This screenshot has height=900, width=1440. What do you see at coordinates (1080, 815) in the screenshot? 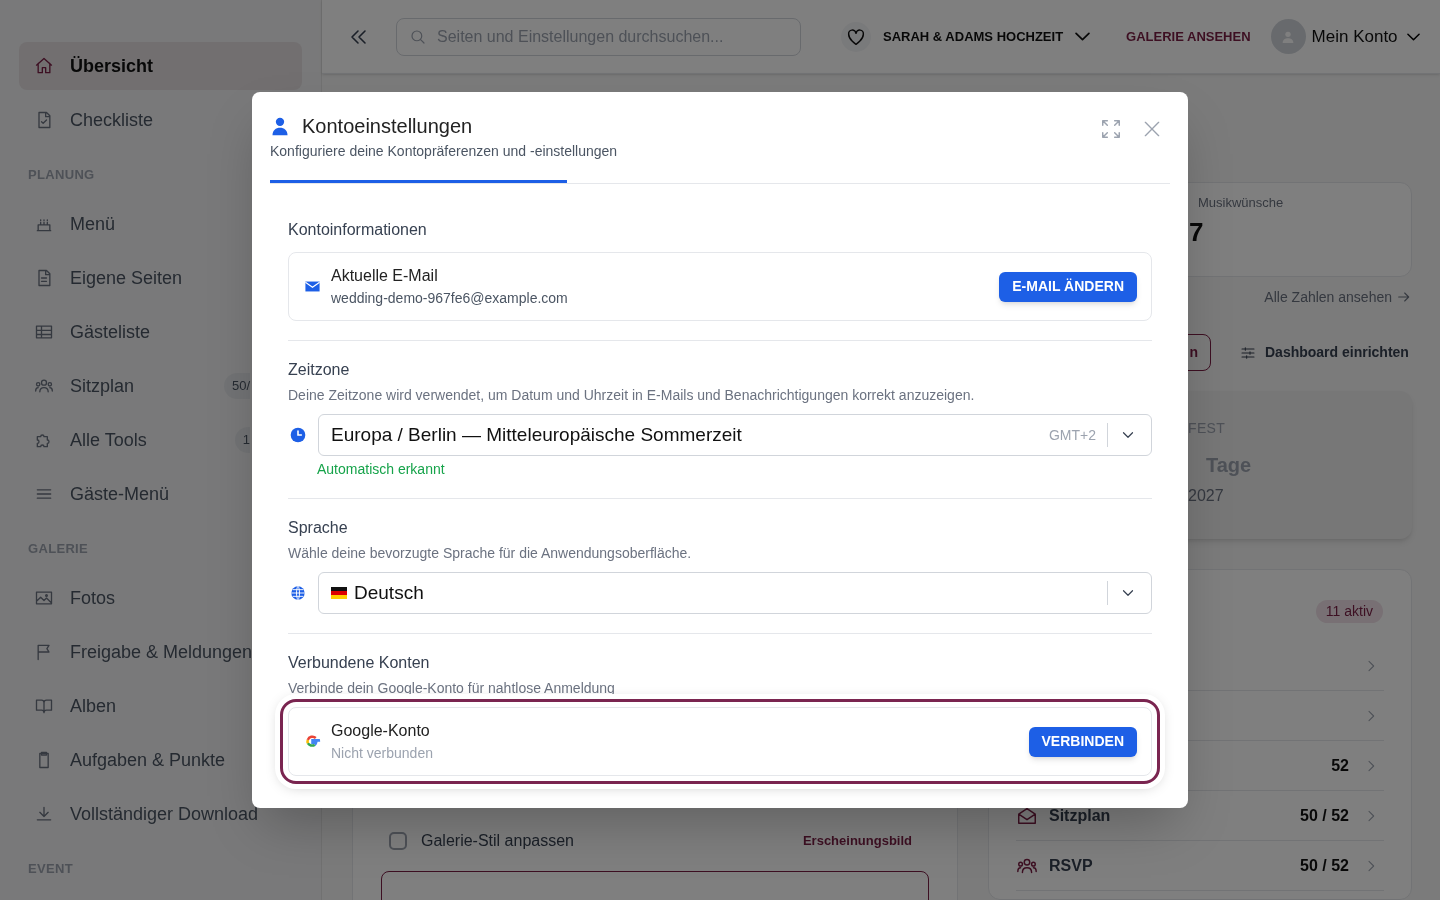
I see `tool-label: Sitzplan` at bounding box center [1080, 815].